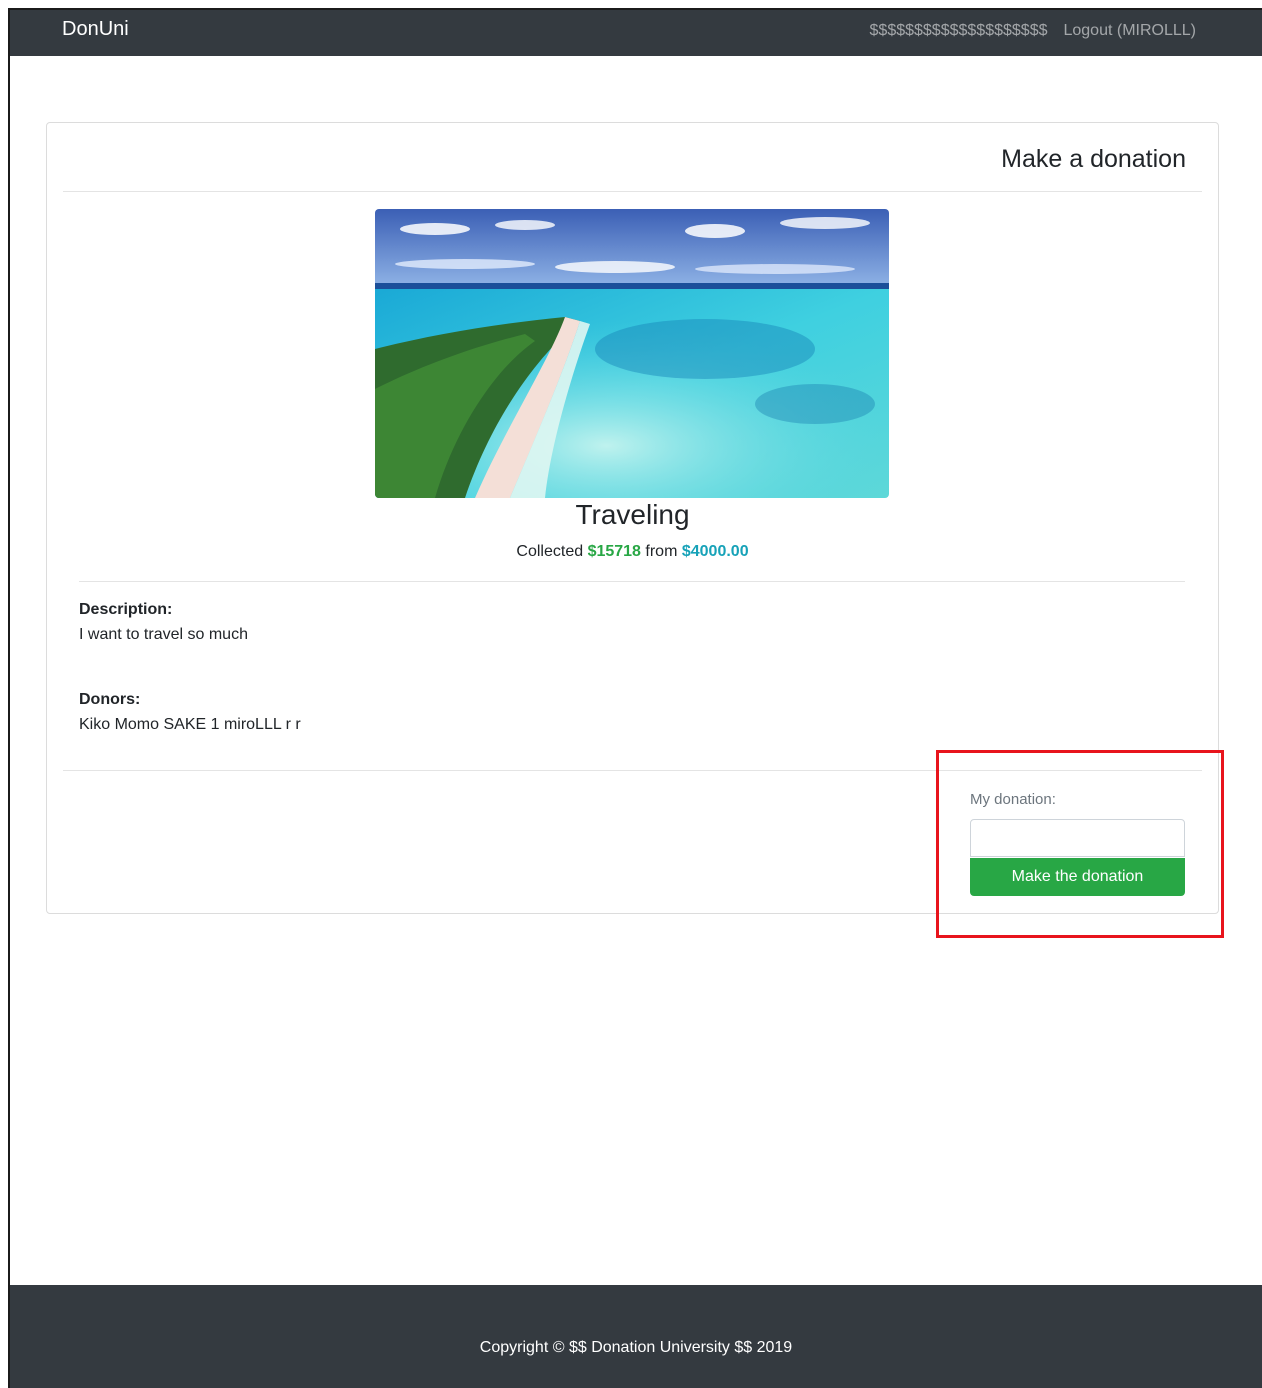  I want to click on donation-amount-input, so click(1077, 838).